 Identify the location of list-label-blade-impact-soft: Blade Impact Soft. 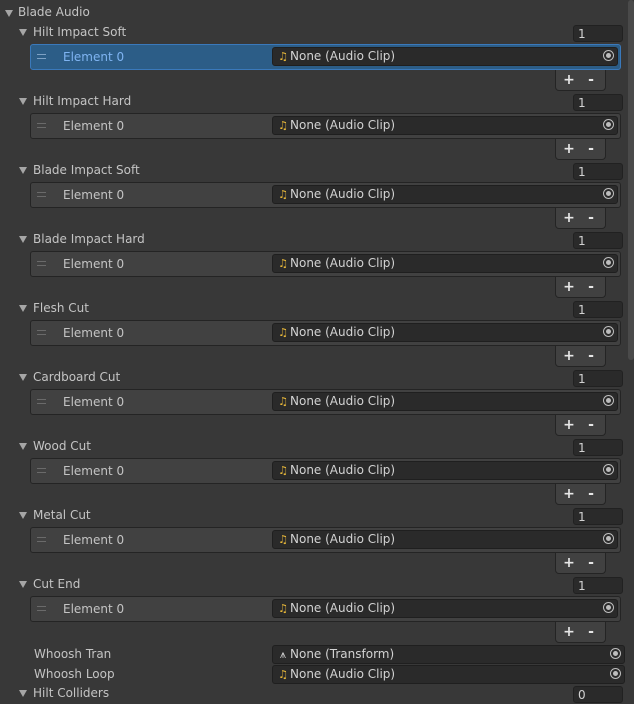
(86, 170).